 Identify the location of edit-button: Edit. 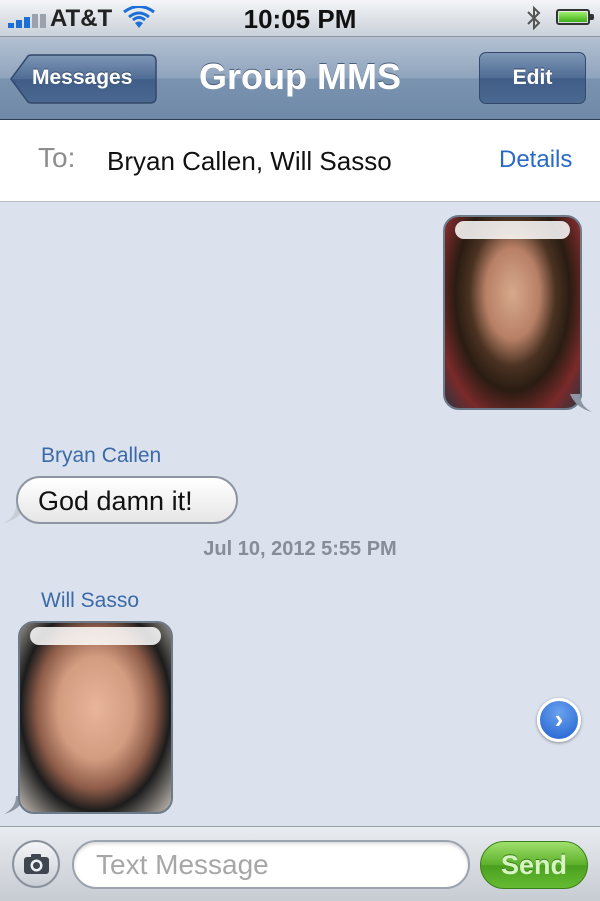
(532, 78).